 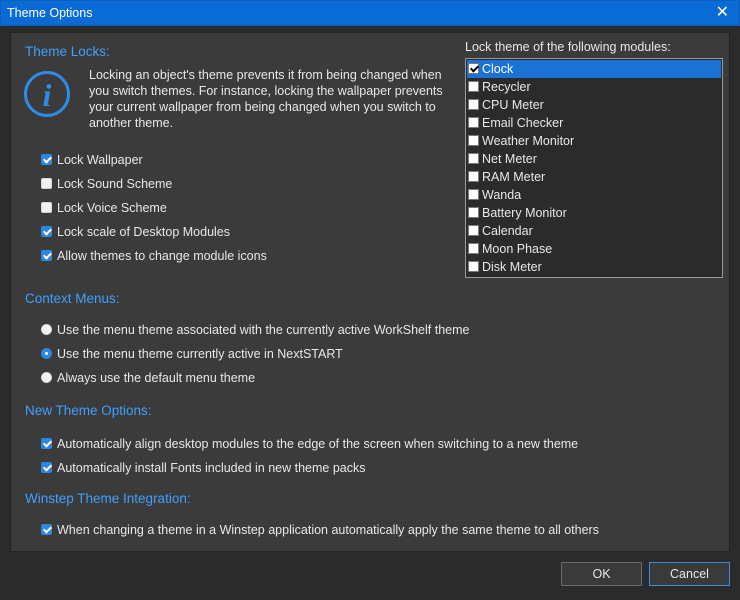 What do you see at coordinates (594, 177) in the screenshot?
I see `module-item-ram-meter: RAM Meter` at bounding box center [594, 177].